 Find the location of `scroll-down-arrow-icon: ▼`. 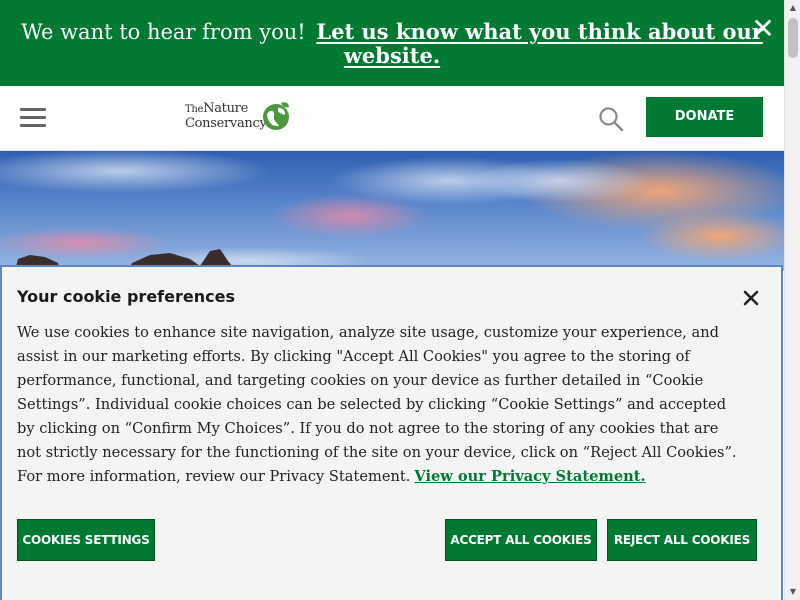

scroll-down-arrow-icon: ▼ is located at coordinates (792, 592).